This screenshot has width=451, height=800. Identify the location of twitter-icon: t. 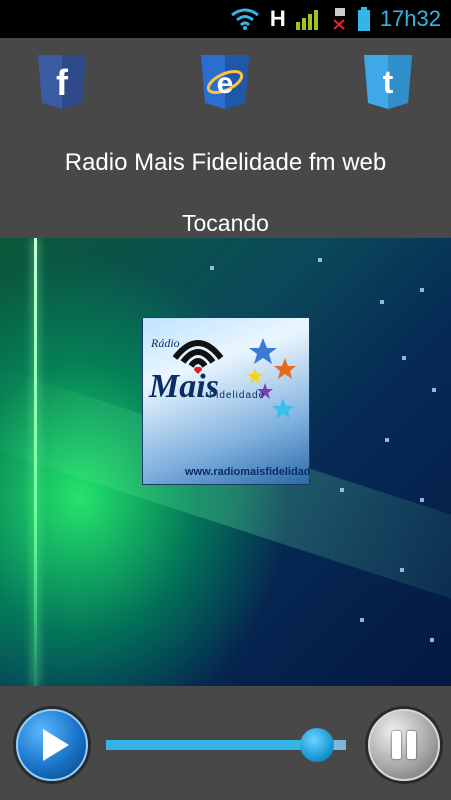
(388, 82).